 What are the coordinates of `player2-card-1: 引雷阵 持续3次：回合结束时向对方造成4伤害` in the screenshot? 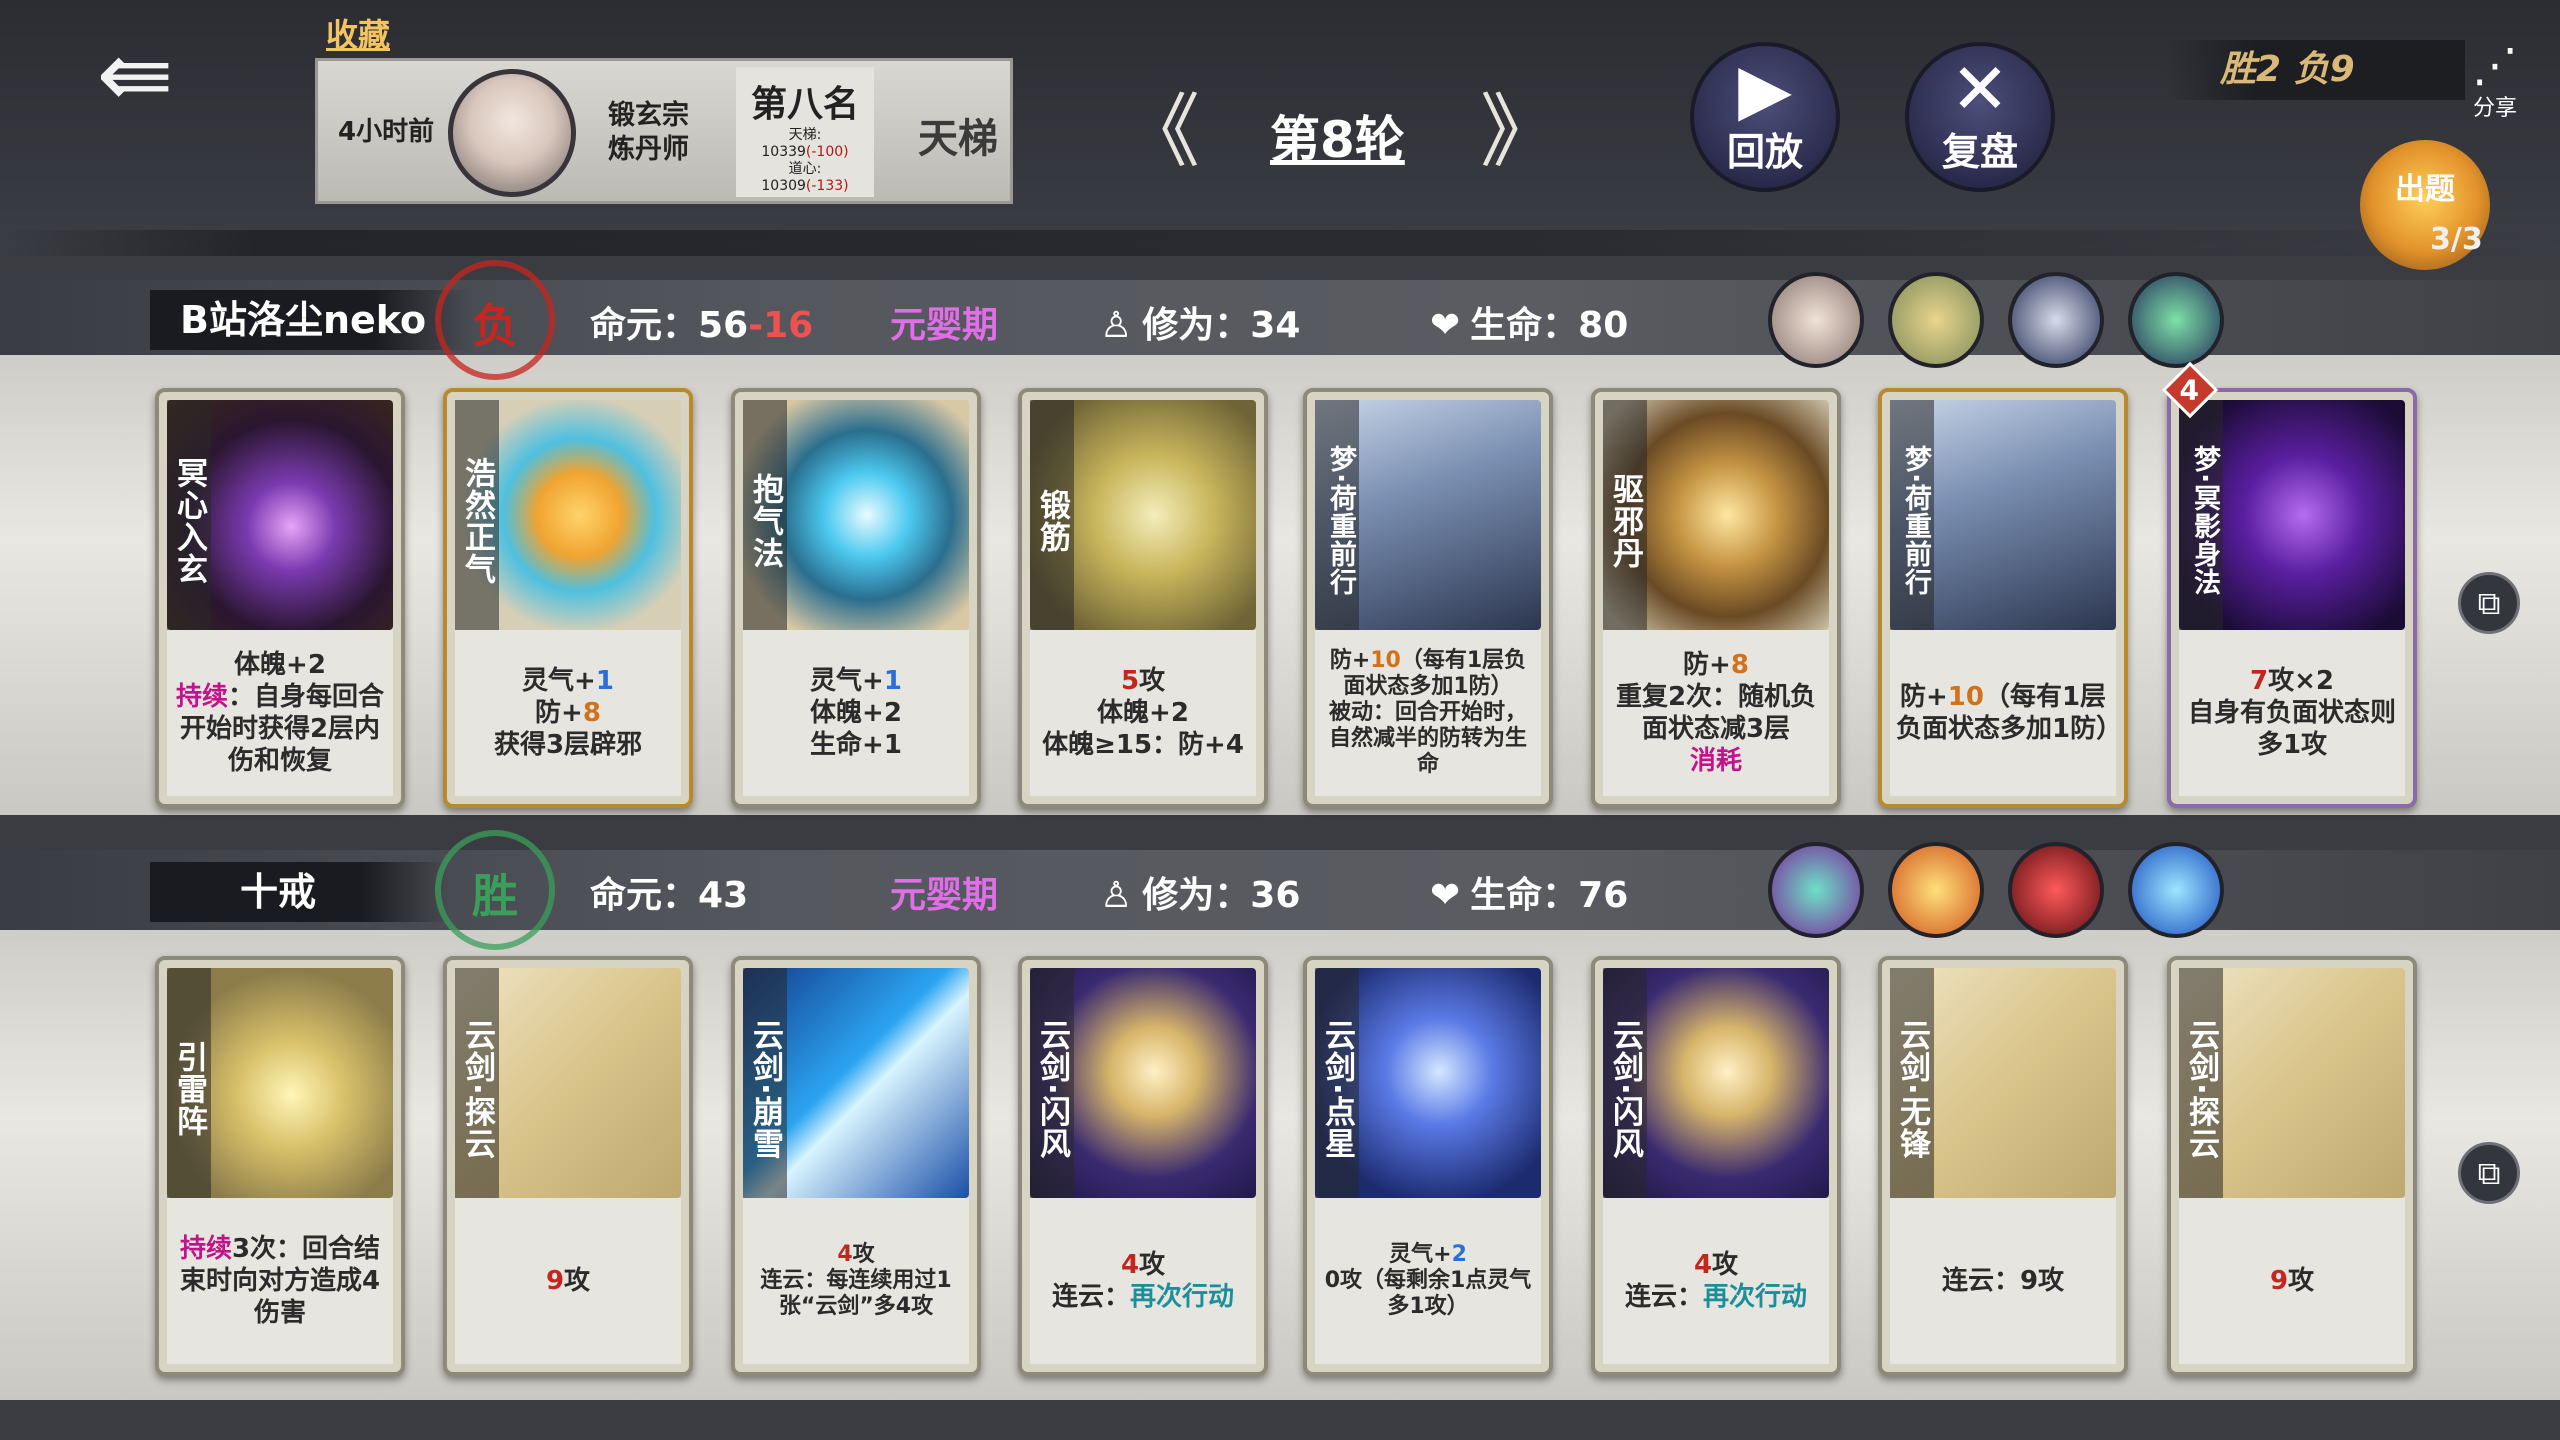 It's located at (280, 1166).